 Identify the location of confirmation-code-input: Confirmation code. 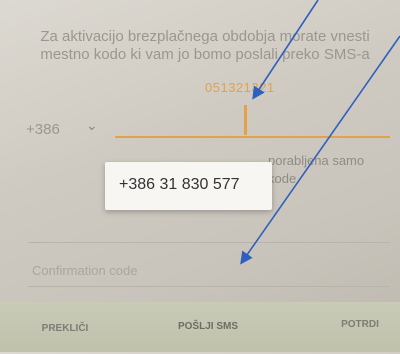
(85, 270).